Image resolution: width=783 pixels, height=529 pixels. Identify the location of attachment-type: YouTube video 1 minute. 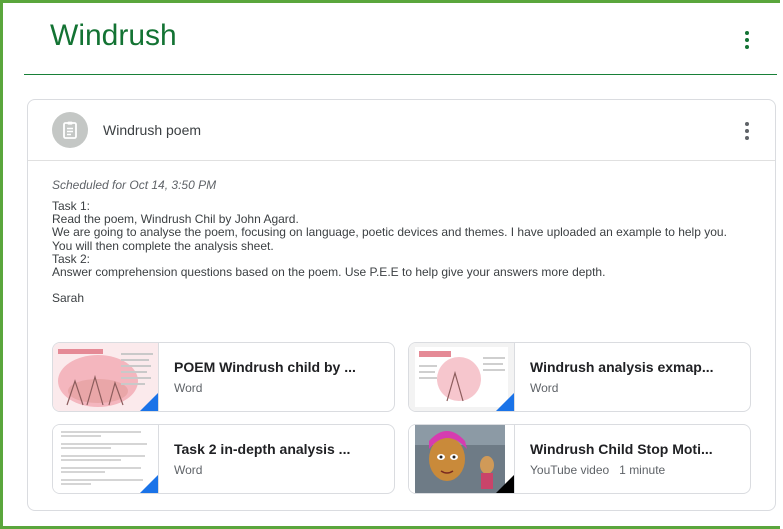
(598, 470).